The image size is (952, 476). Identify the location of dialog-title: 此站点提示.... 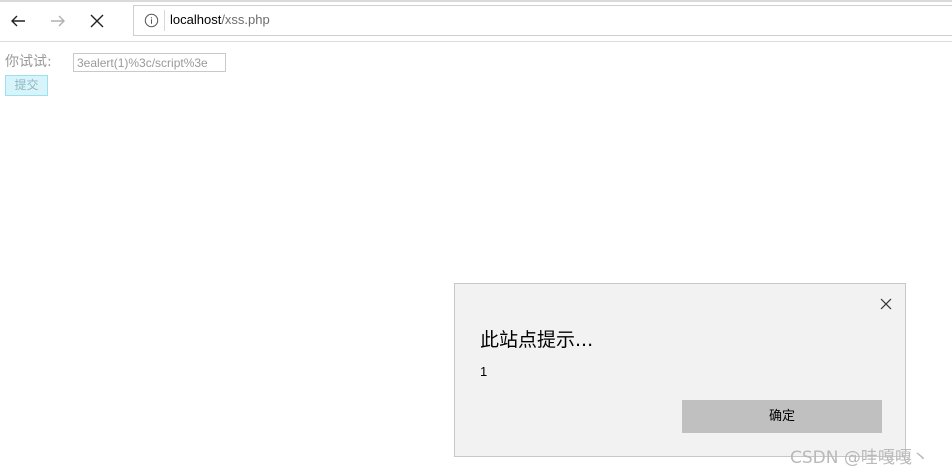
(537, 340).